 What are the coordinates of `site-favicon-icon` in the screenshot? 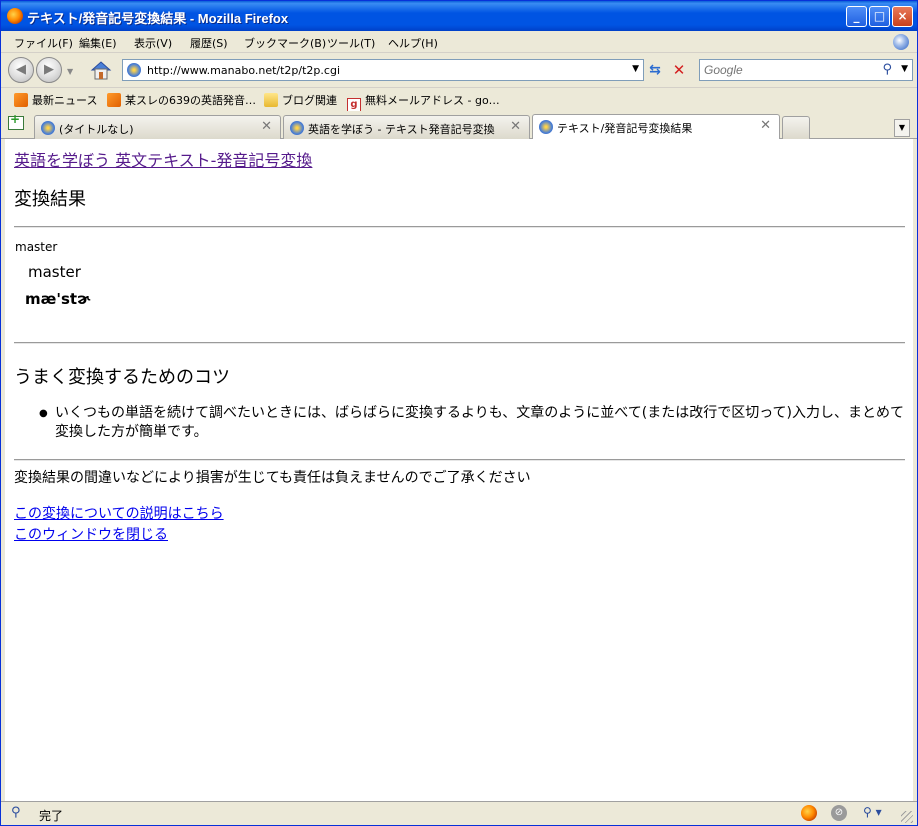 It's located at (134, 70).